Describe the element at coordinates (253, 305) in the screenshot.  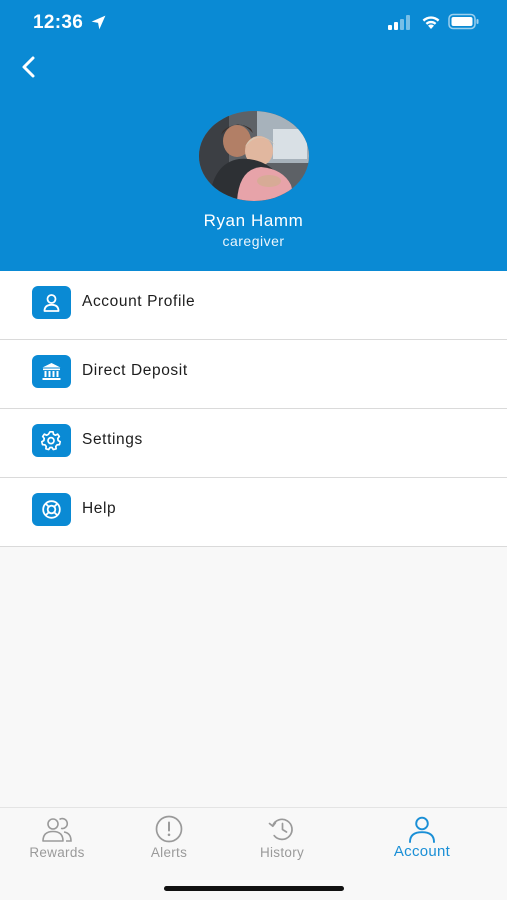
I see `menu-item-account-profile: Account Profile` at that location.